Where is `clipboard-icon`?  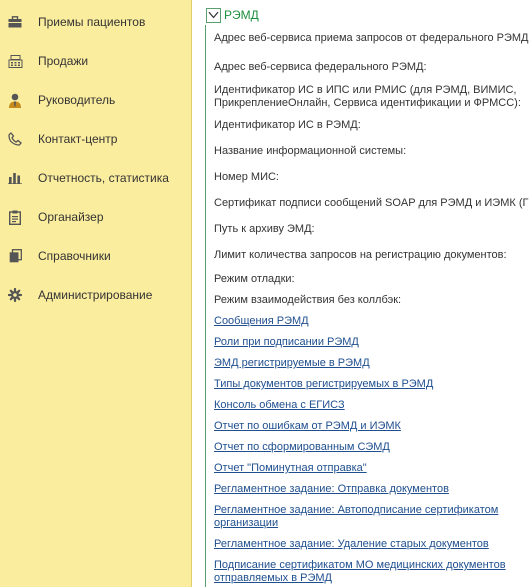
clipboard-icon is located at coordinates (15, 217).